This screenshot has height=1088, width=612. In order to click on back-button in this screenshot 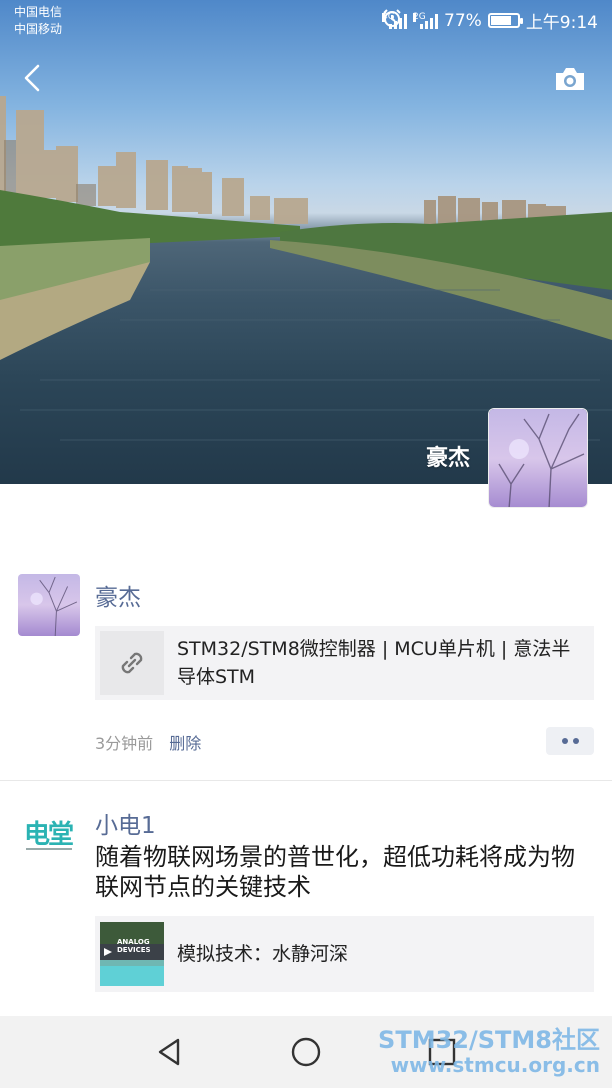, I will do `click(32, 78)`.